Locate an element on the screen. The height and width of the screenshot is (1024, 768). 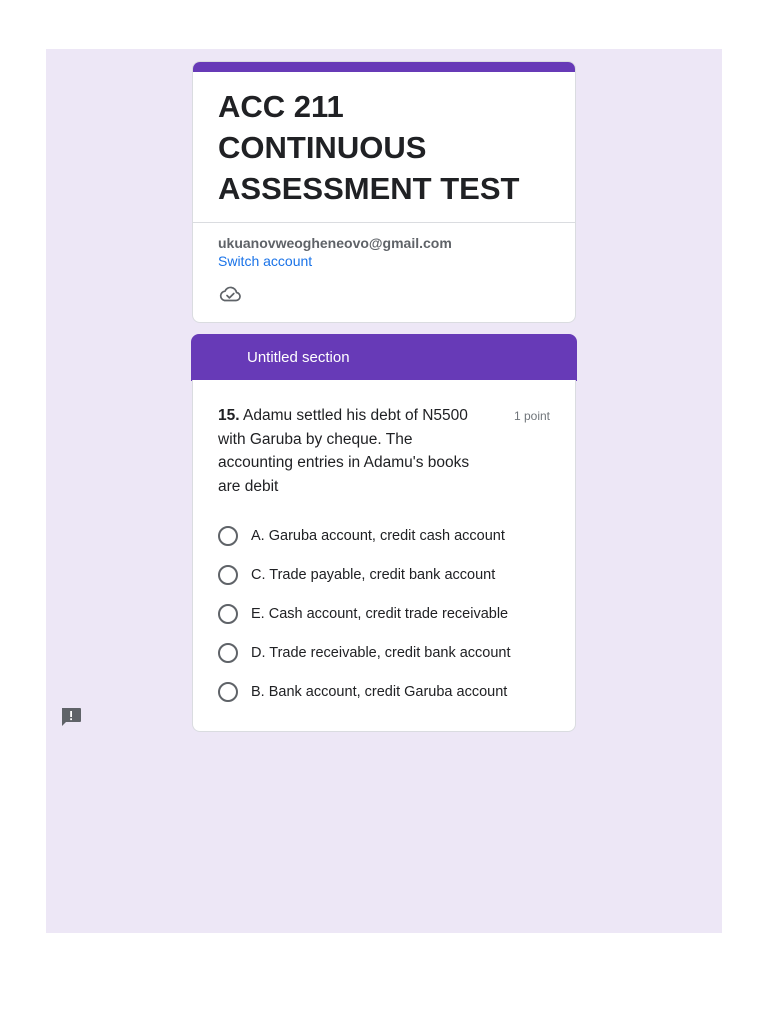
option-d: D. Trade receivable, credit bank account is located at coordinates (384, 652).